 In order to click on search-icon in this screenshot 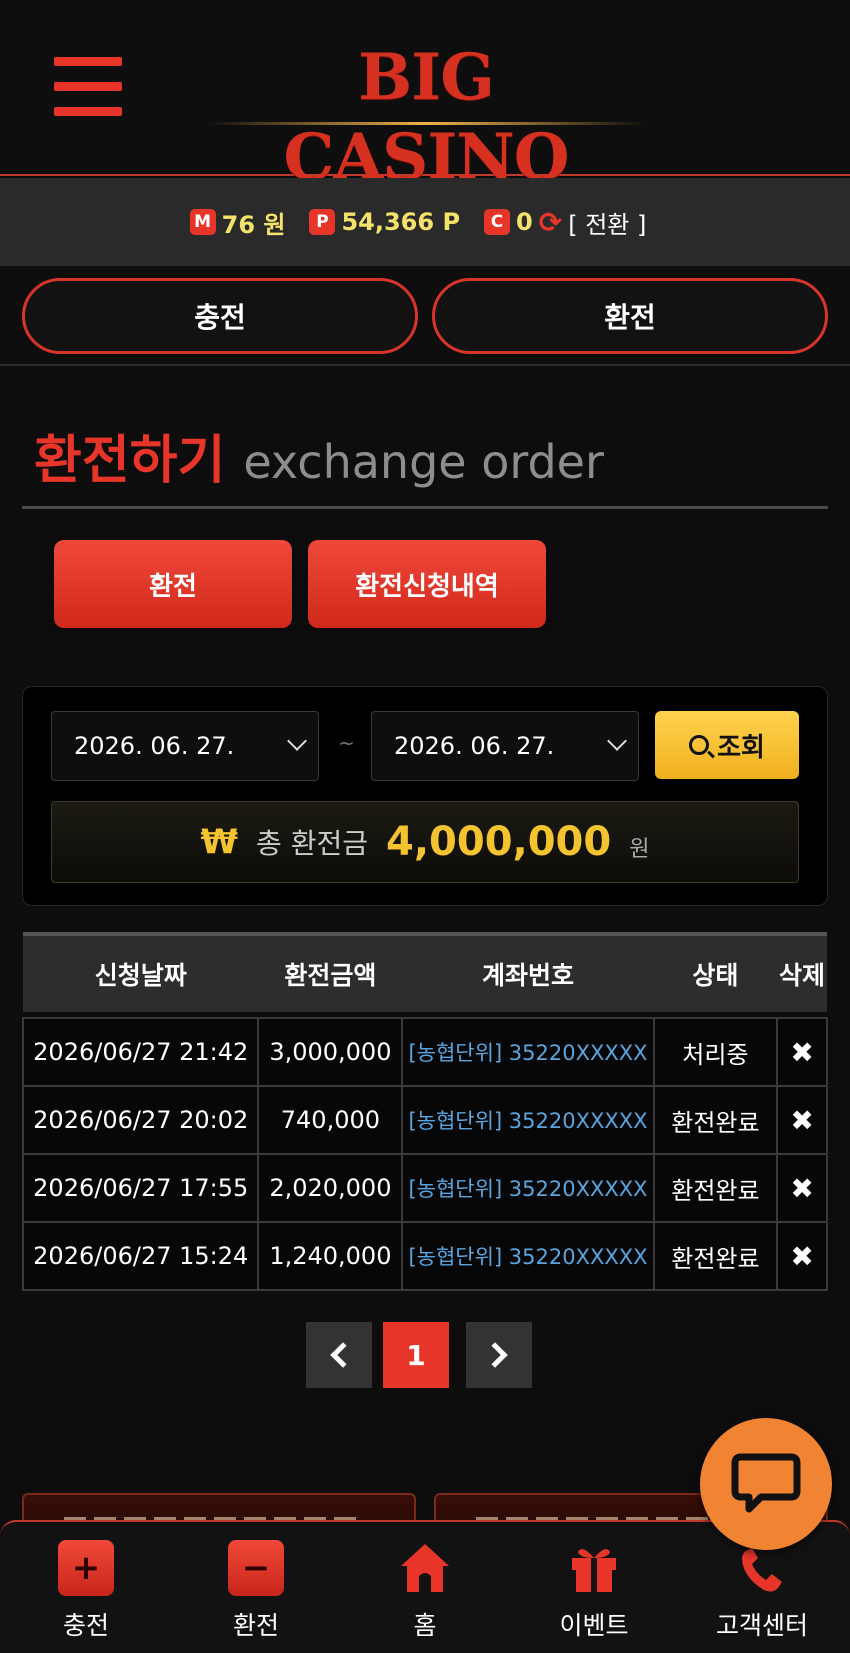, I will do `click(699, 745)`.